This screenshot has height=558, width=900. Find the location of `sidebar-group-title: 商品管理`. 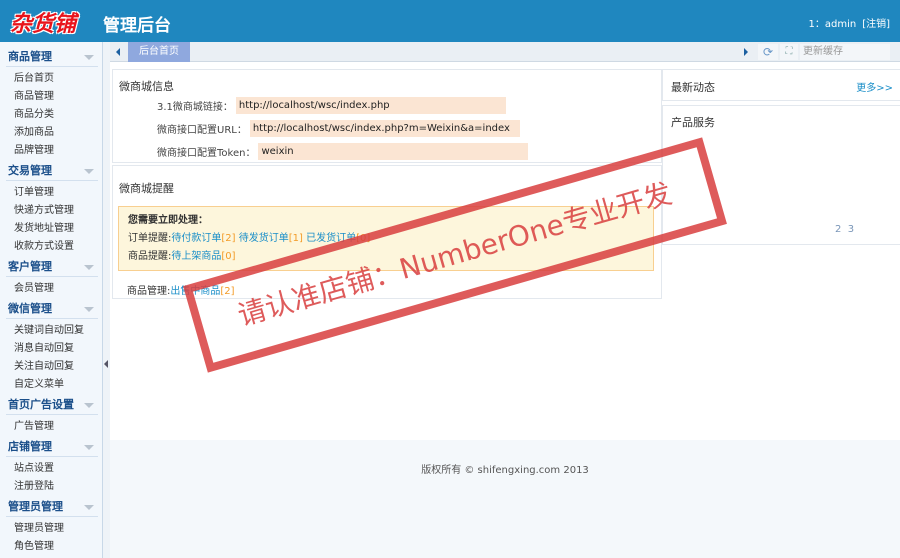

sidebar-group-title: 商品管理 is located at coordinates (30, 56).